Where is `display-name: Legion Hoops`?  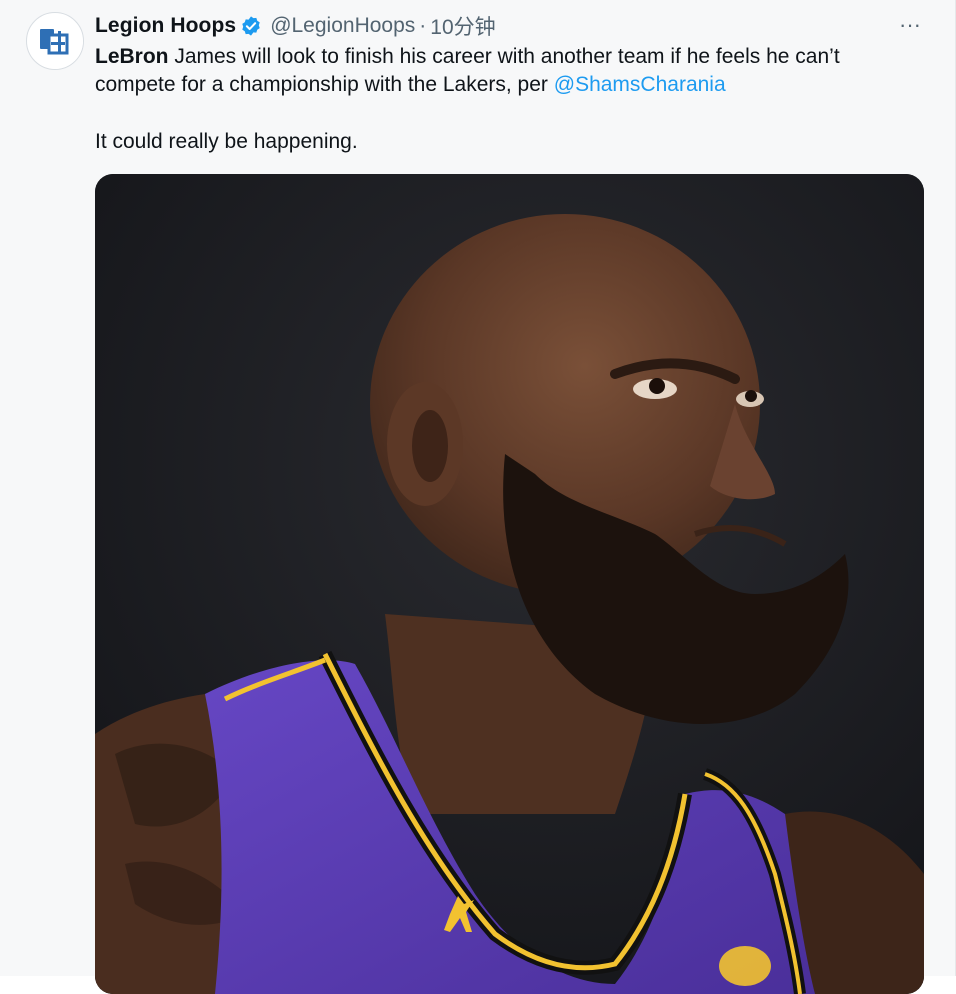 display-name: Legion Hoops is located at coordinates (165, 26).